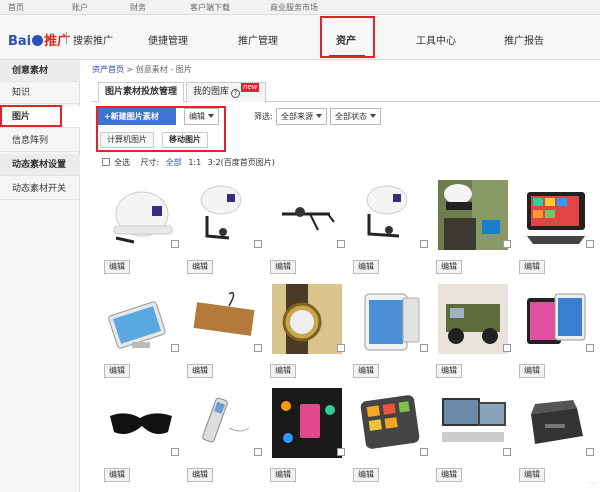 The width and height of the screenshot is (600, 492). Describe the element at coordinates (40, 189) in the screenshot. I see `sidebar-item-dynamic-switch: 动态素材开关` at that location.